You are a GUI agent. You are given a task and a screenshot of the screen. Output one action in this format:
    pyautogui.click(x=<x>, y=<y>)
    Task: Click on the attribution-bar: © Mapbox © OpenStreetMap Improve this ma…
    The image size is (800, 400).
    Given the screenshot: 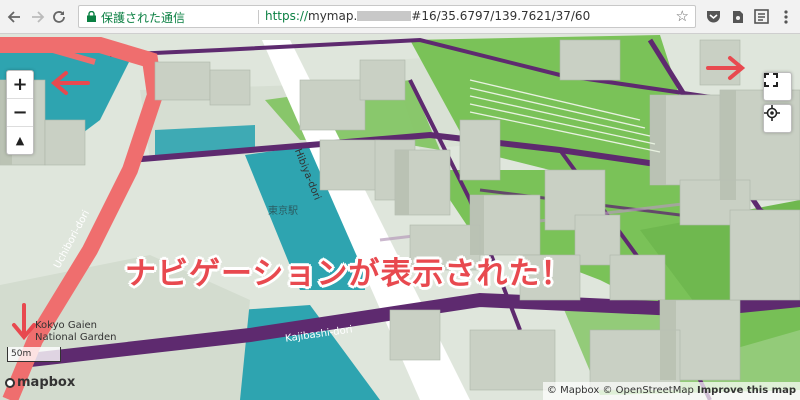 What is the action you would take?
    pyautogui.click(x=671, y=391)
    